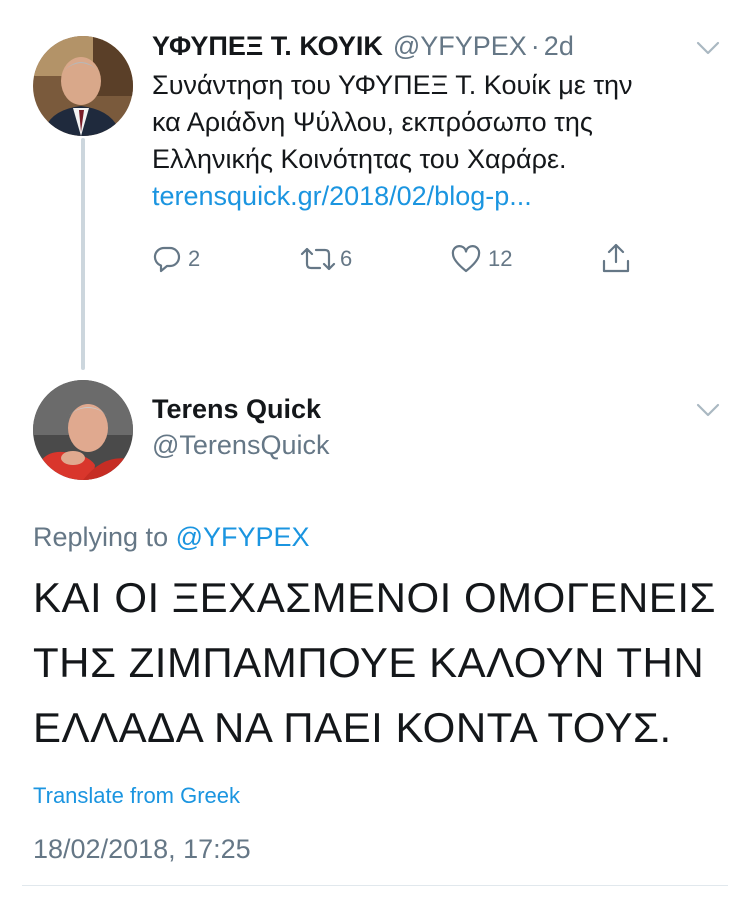  What do you see at coordinates (359, 159) in the screenshot?
I see `tweet1-text-line: Ελληνικής Κοινότητας του Χαράρε.` at bounding box center [359, 159].